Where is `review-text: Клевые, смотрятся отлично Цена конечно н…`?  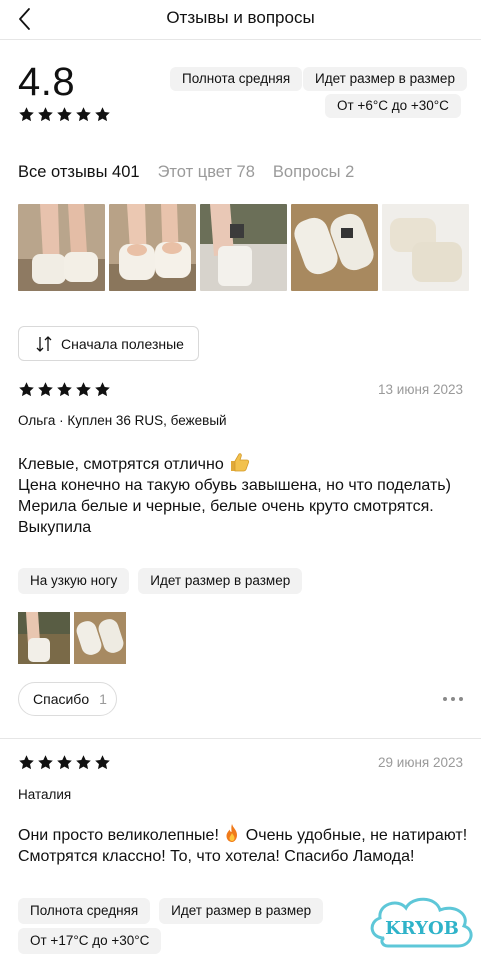
review-text: Клевые, смотрятся отлично Цена конечно н… is located at coordinates (243, 495).